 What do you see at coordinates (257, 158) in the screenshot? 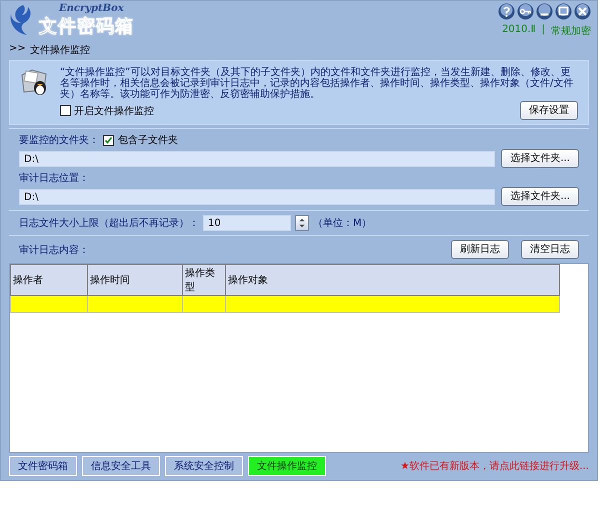
I see `folder-path-field: D:\` at bounding box center [257, 158].